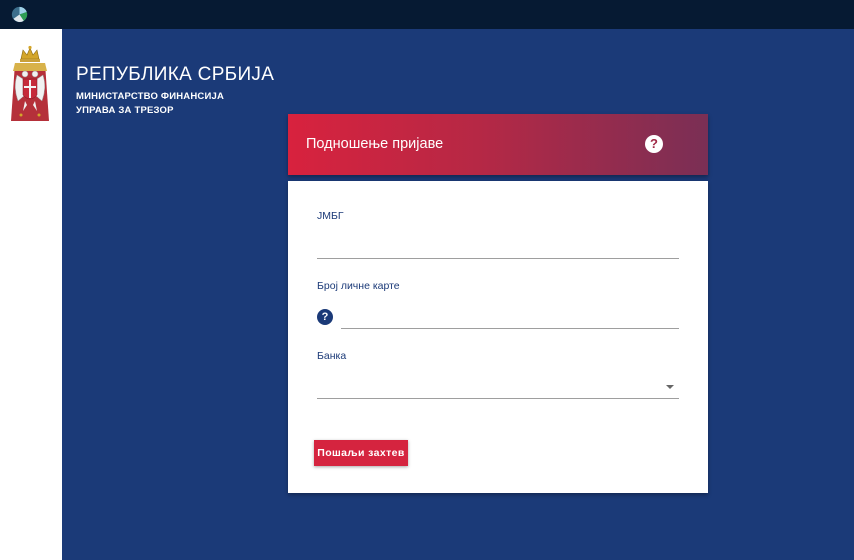 The image size is (854, 560). Describe the element at coordinates (427, 14) in the screenshot. I see `top-bar` at that location.